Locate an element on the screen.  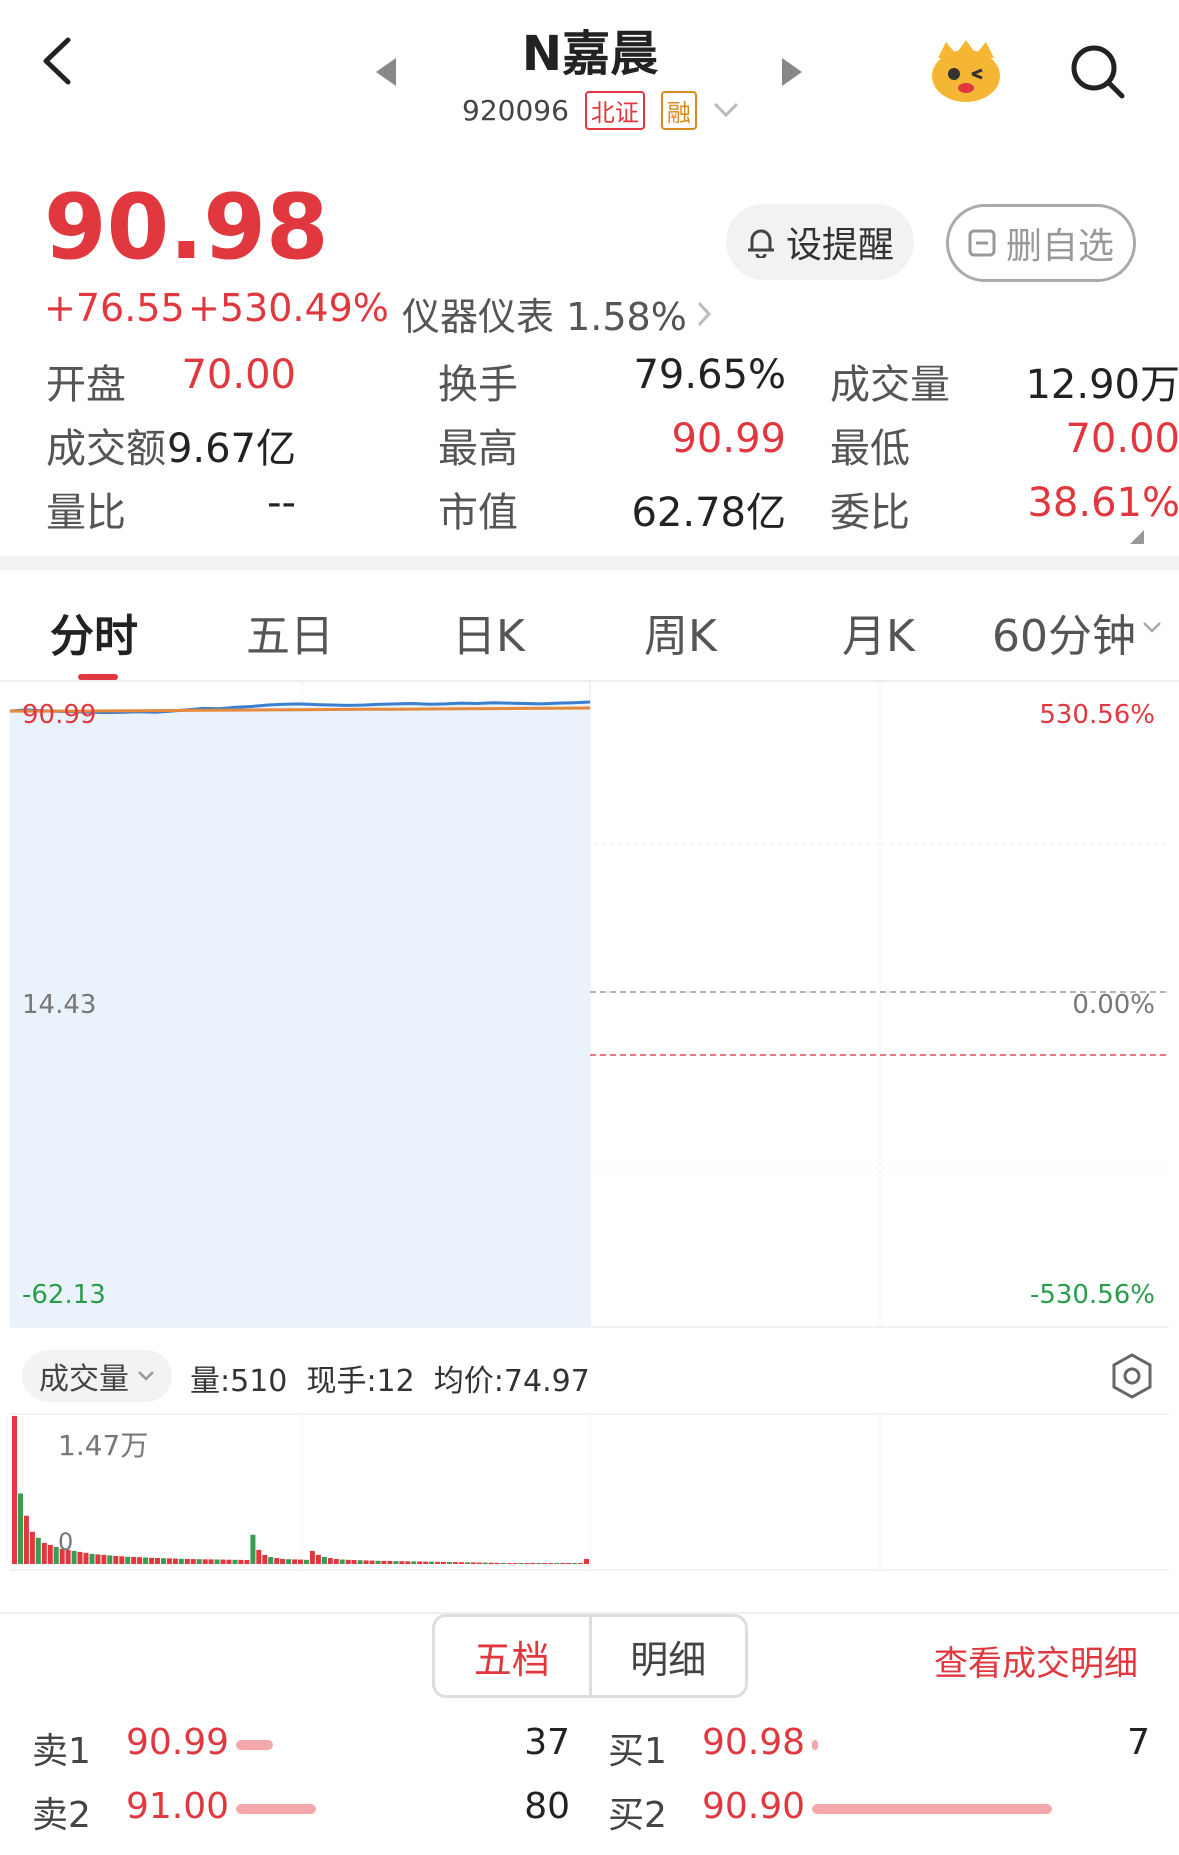
sell-level-label: 卖2 is located at coordinates (61, 1815).